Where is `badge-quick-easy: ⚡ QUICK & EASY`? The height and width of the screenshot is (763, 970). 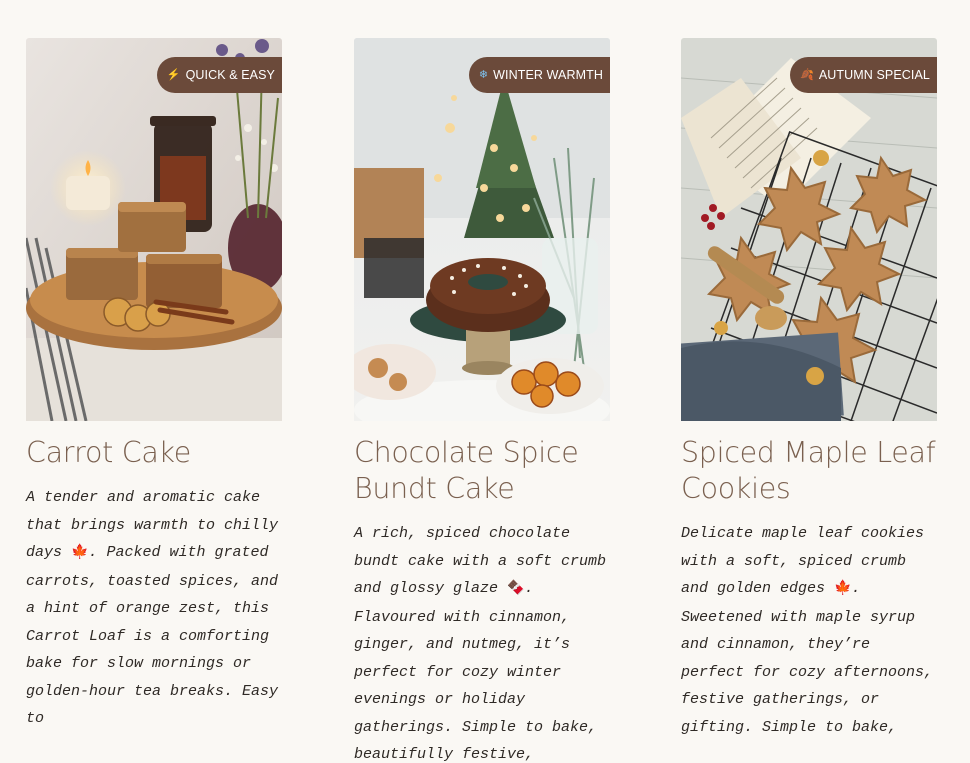
badge-quick-easy: ⚡ QUICK & EASY is located at coordinates (219, 75).